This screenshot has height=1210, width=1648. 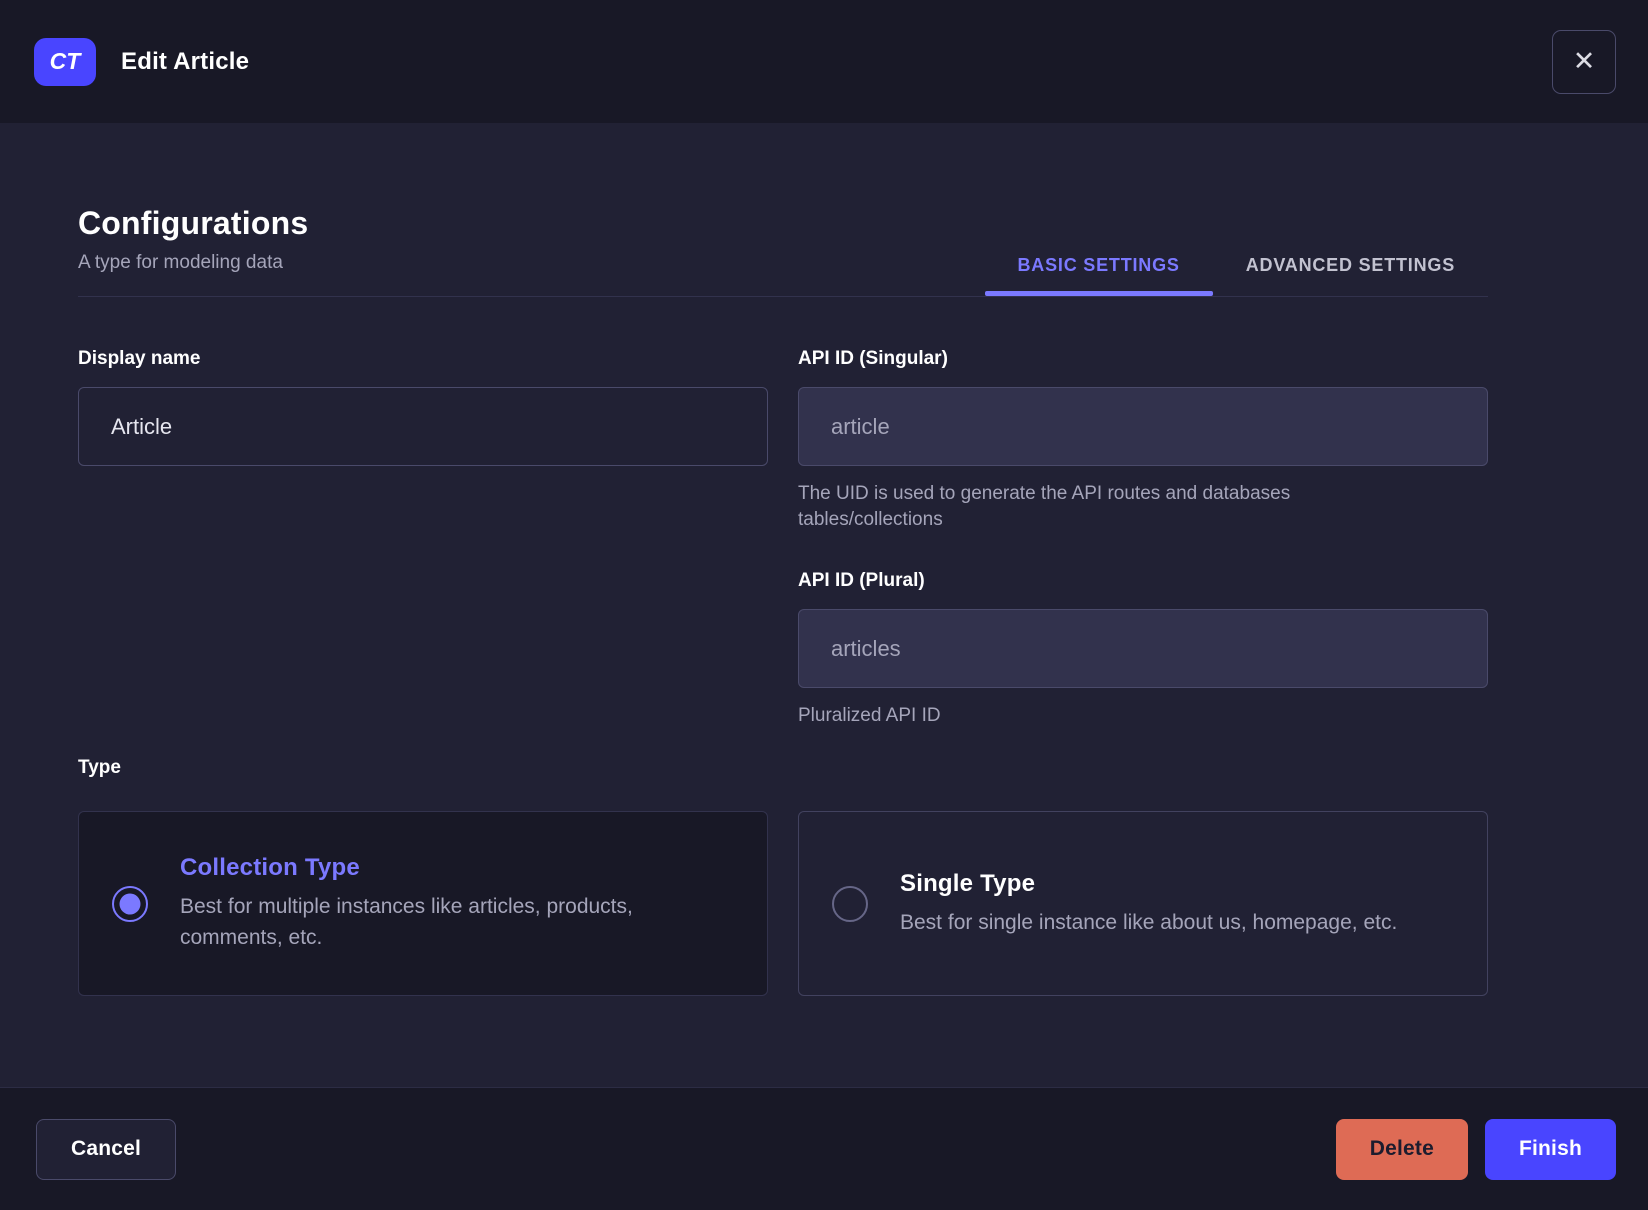 I want to click on modal-title: Edit Article, so click(x=185, y=61).